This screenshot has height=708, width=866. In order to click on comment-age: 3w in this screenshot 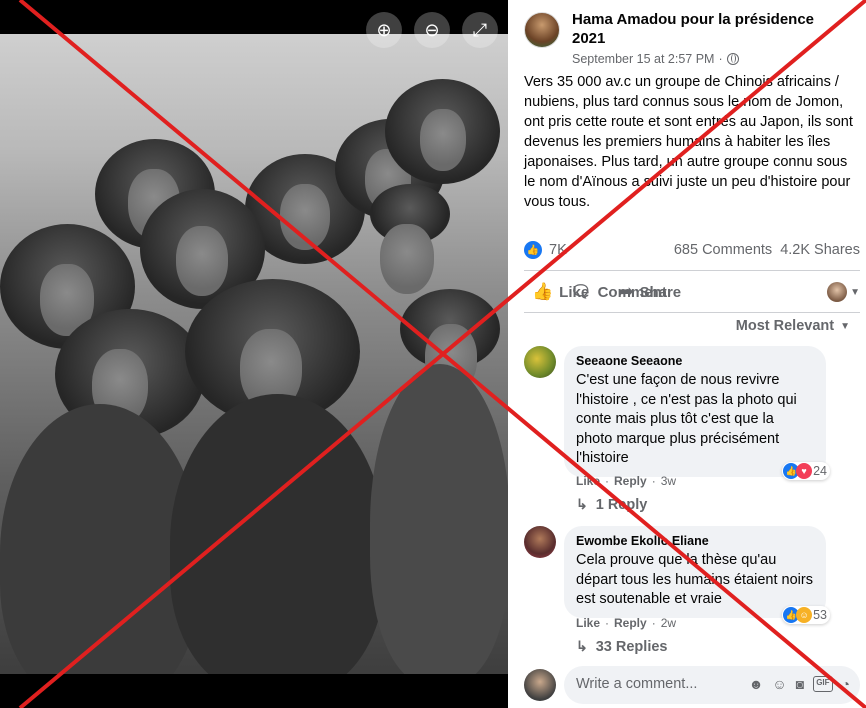, I will do `click(668, 481)`.